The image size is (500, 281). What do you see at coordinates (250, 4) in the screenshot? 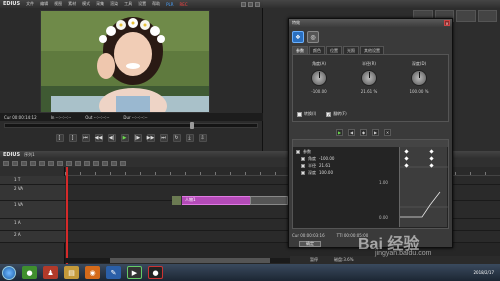
I see `maximize-button` at bounding box center [250, 4].